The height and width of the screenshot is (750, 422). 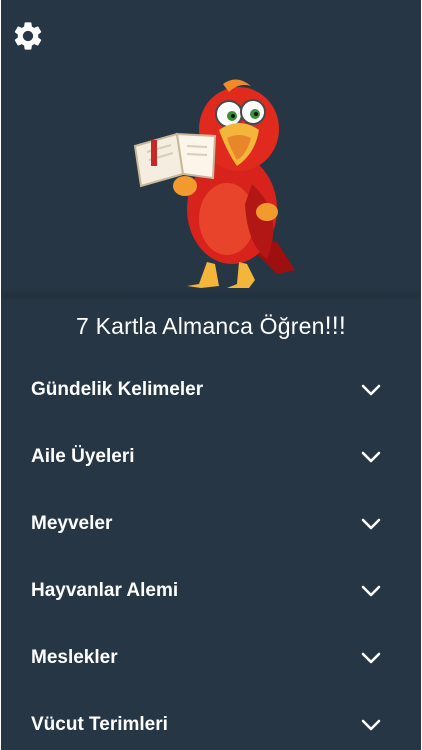 I want to click on menu-item-label: Meslekler, so click(x=74, y=657).